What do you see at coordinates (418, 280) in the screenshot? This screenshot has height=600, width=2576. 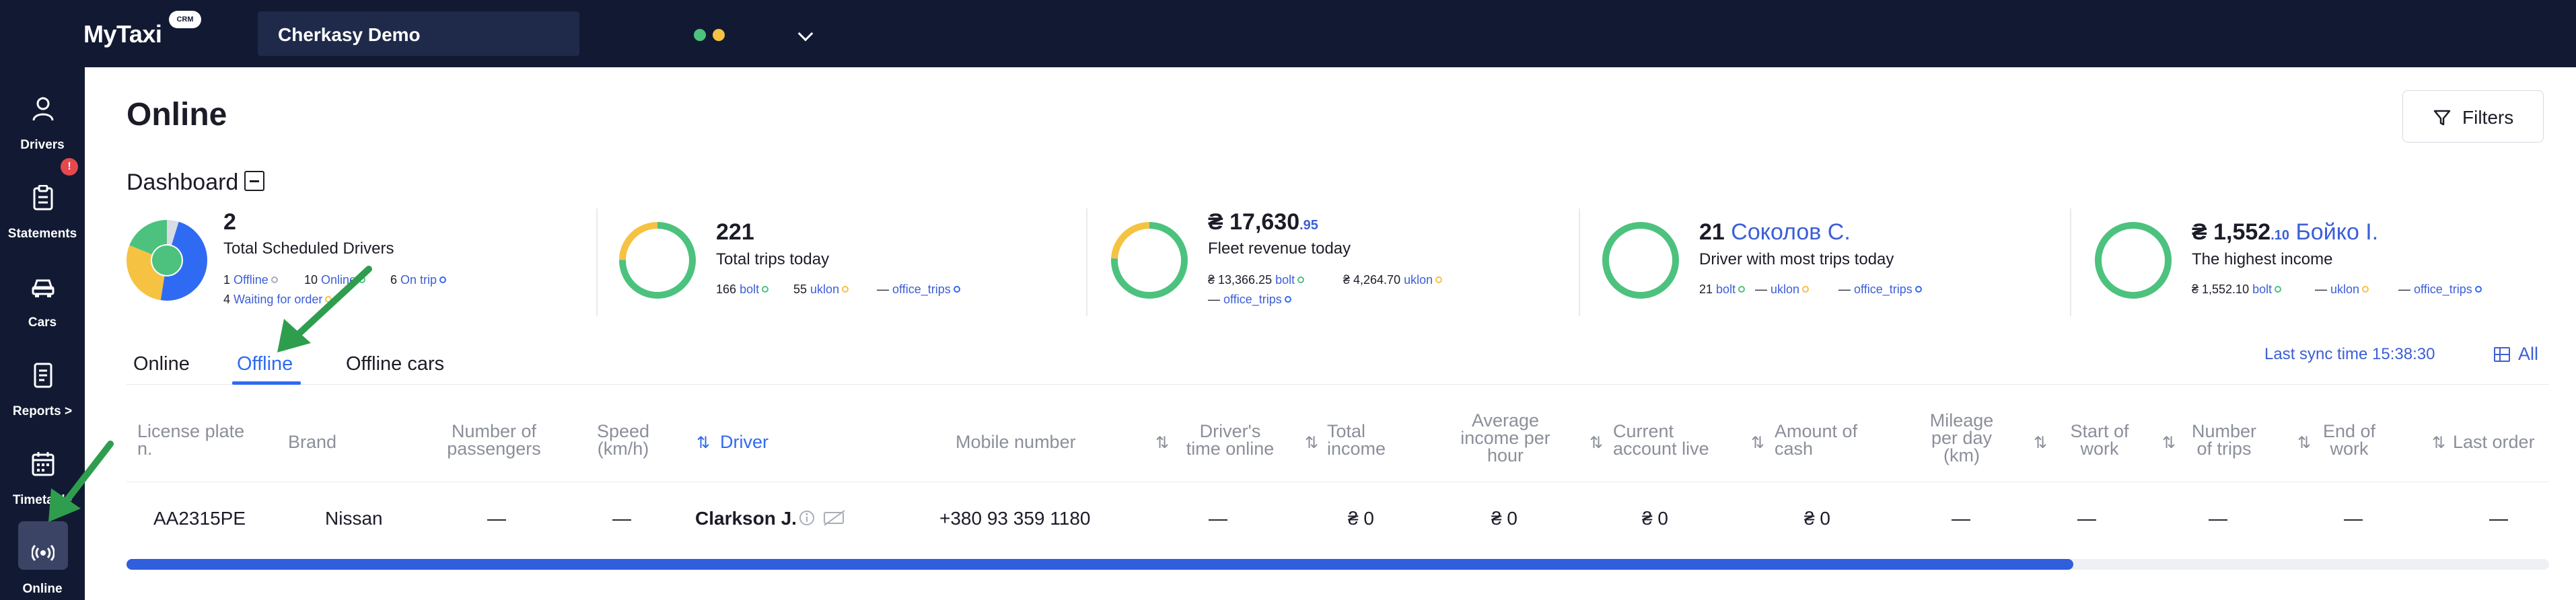 I see `legend-on-trip: 6 On trip` at bounding box center [418, 280].